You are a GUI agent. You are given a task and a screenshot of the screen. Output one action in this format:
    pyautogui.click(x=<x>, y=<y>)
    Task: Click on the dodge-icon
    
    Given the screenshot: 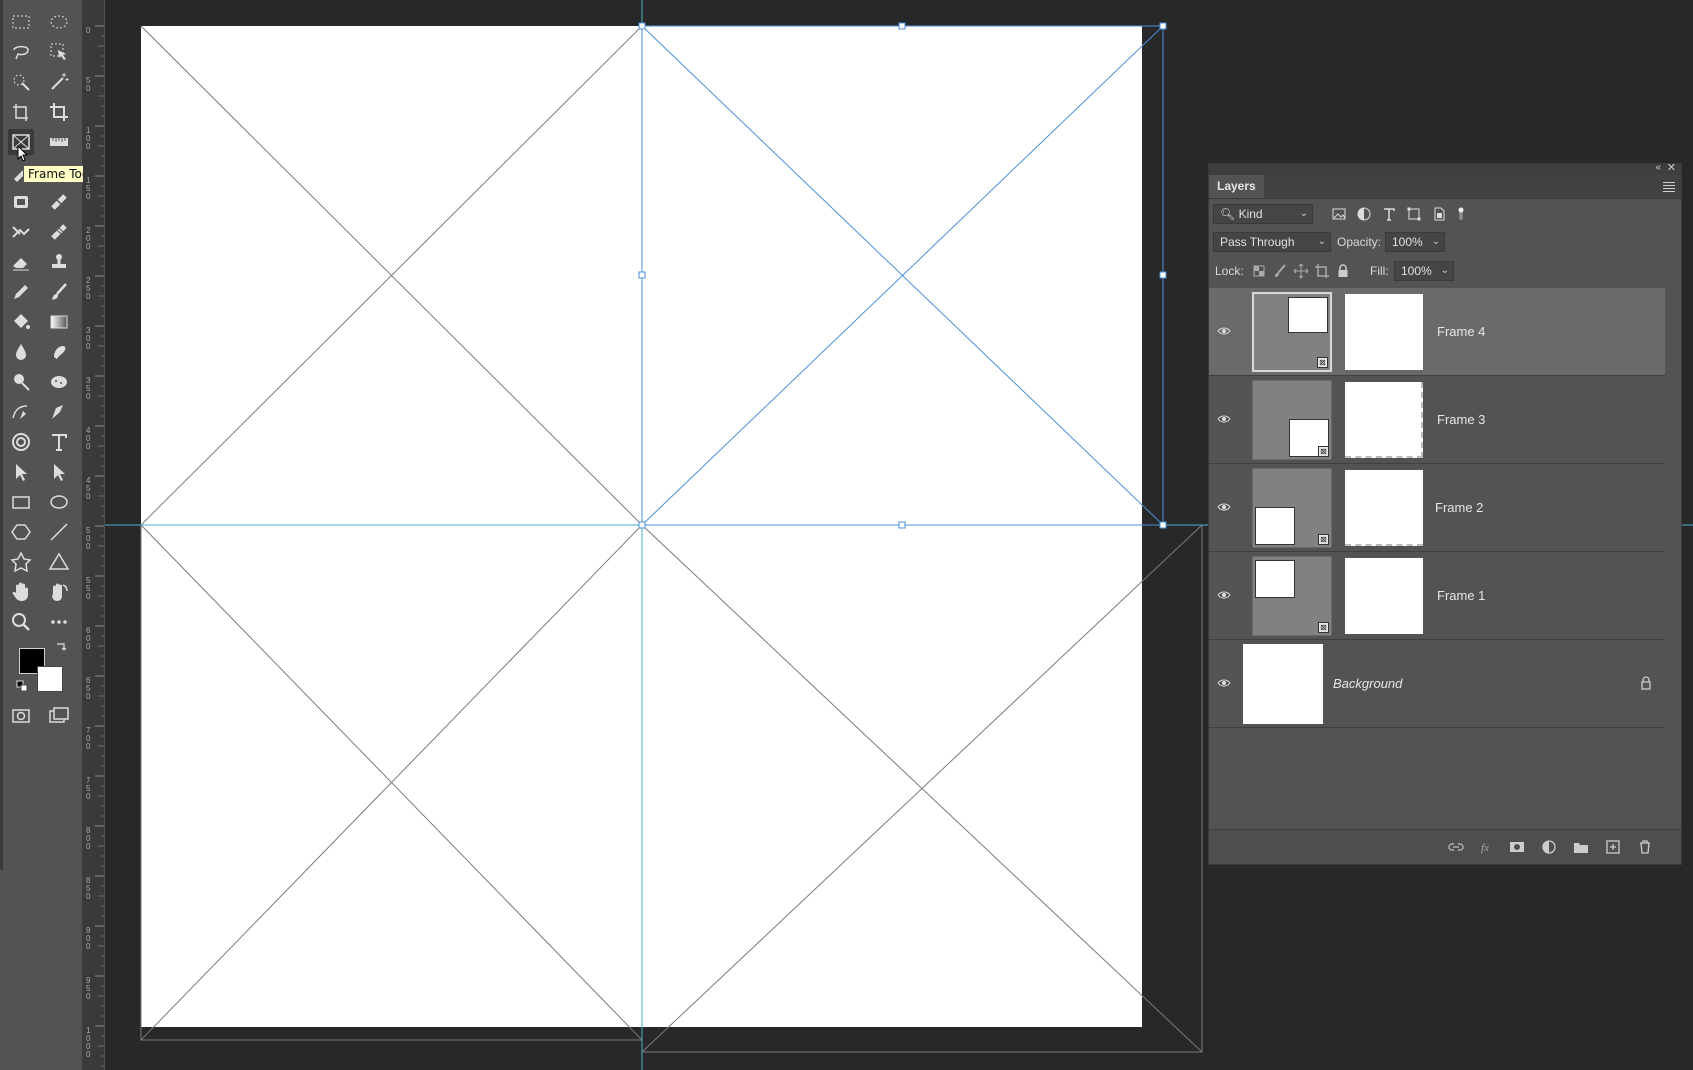 What is the action you would take?
    pyautogui.click(x=21, y=382)
    